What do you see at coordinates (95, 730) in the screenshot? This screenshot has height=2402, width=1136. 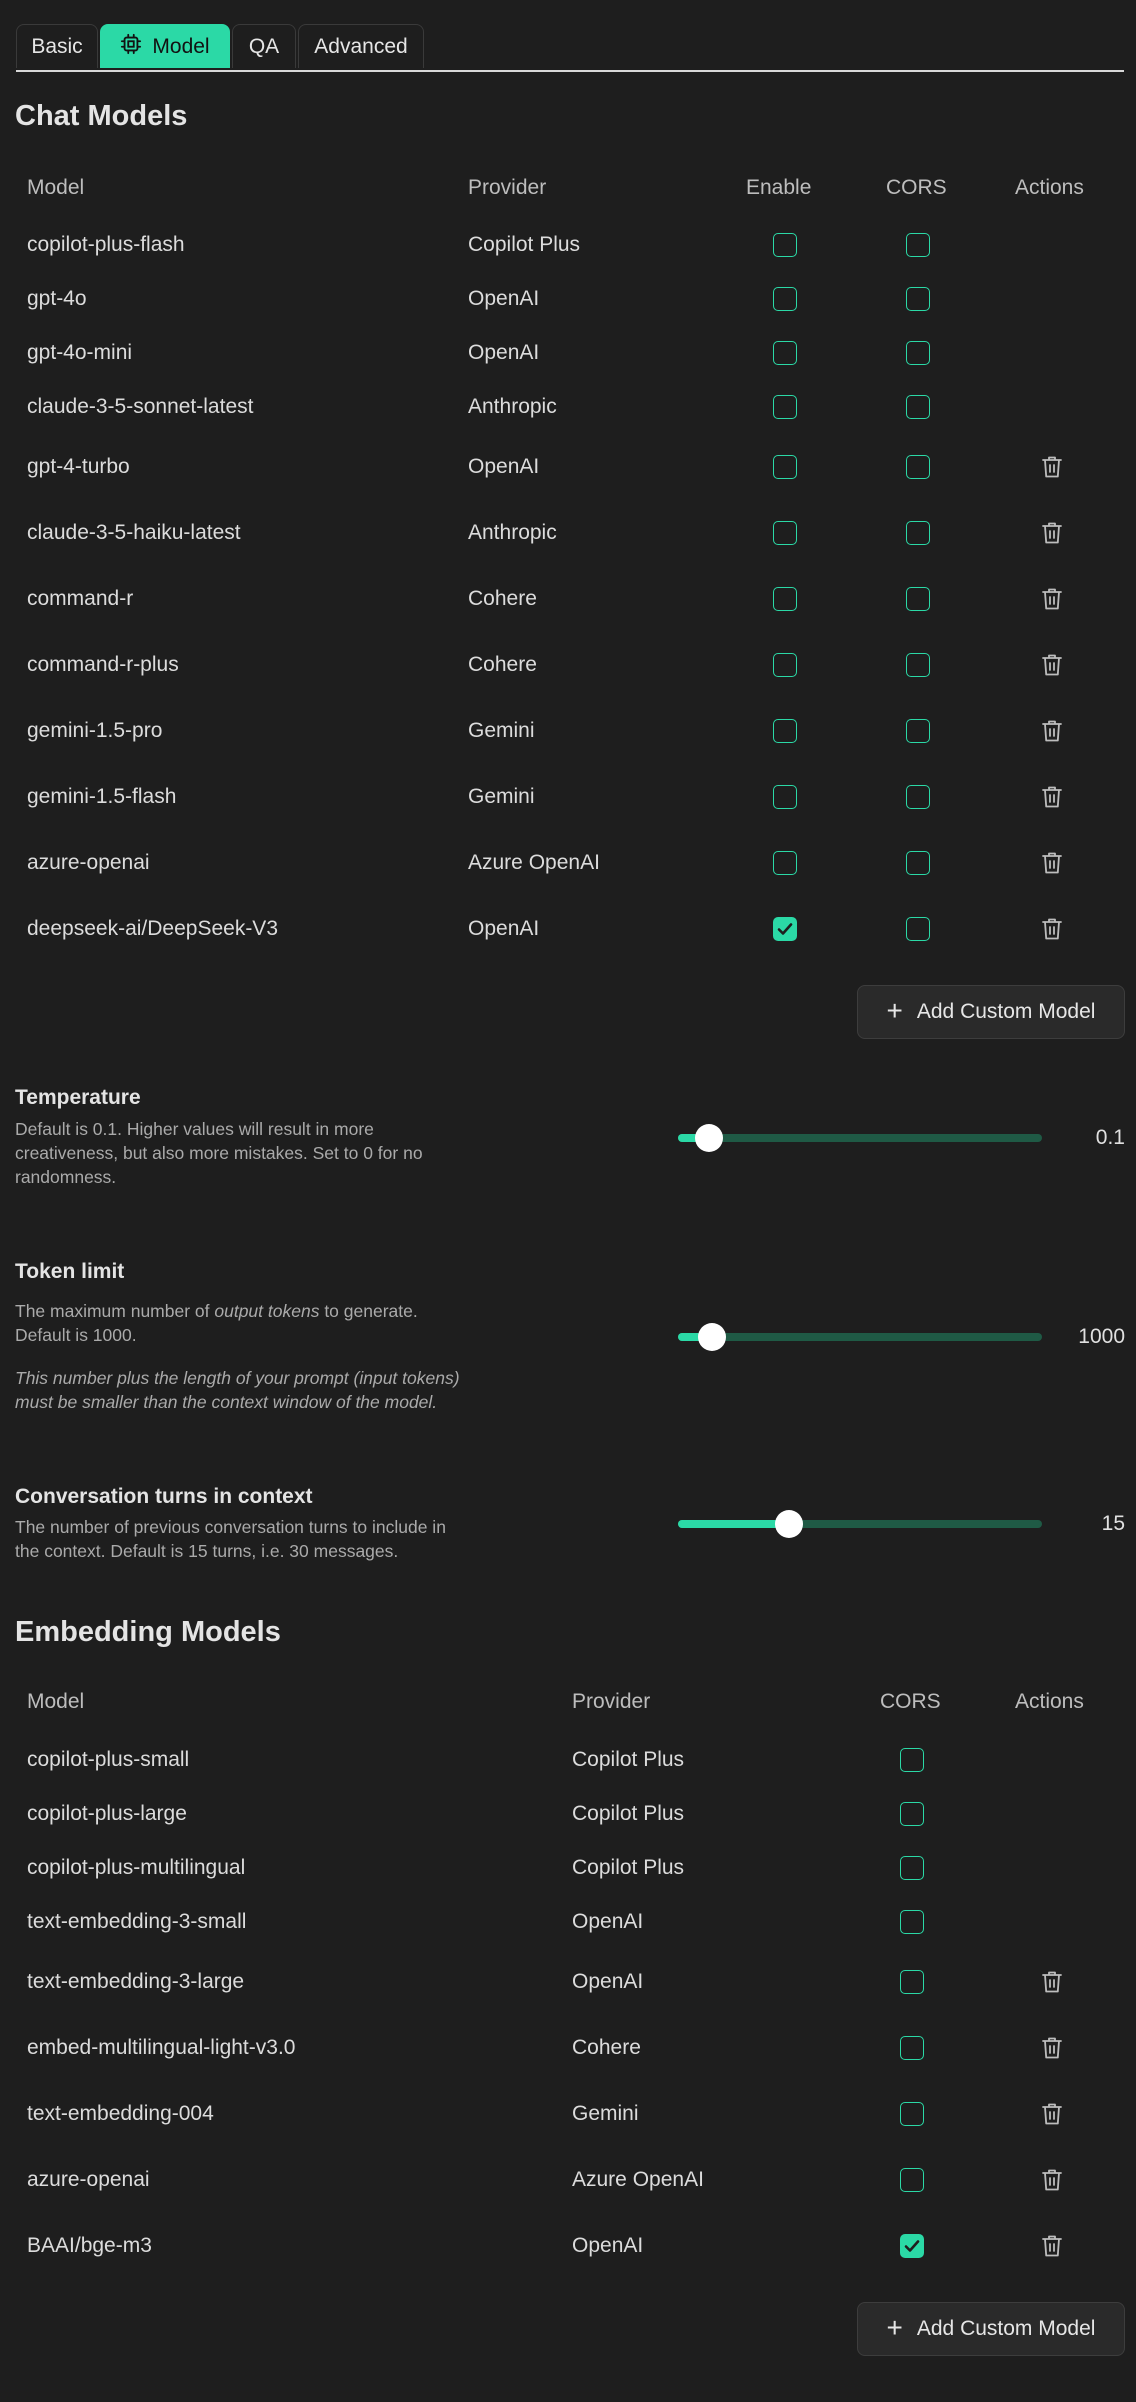 I see `model-name: gemini-1.5-pro` at bounding box center [95, 730].